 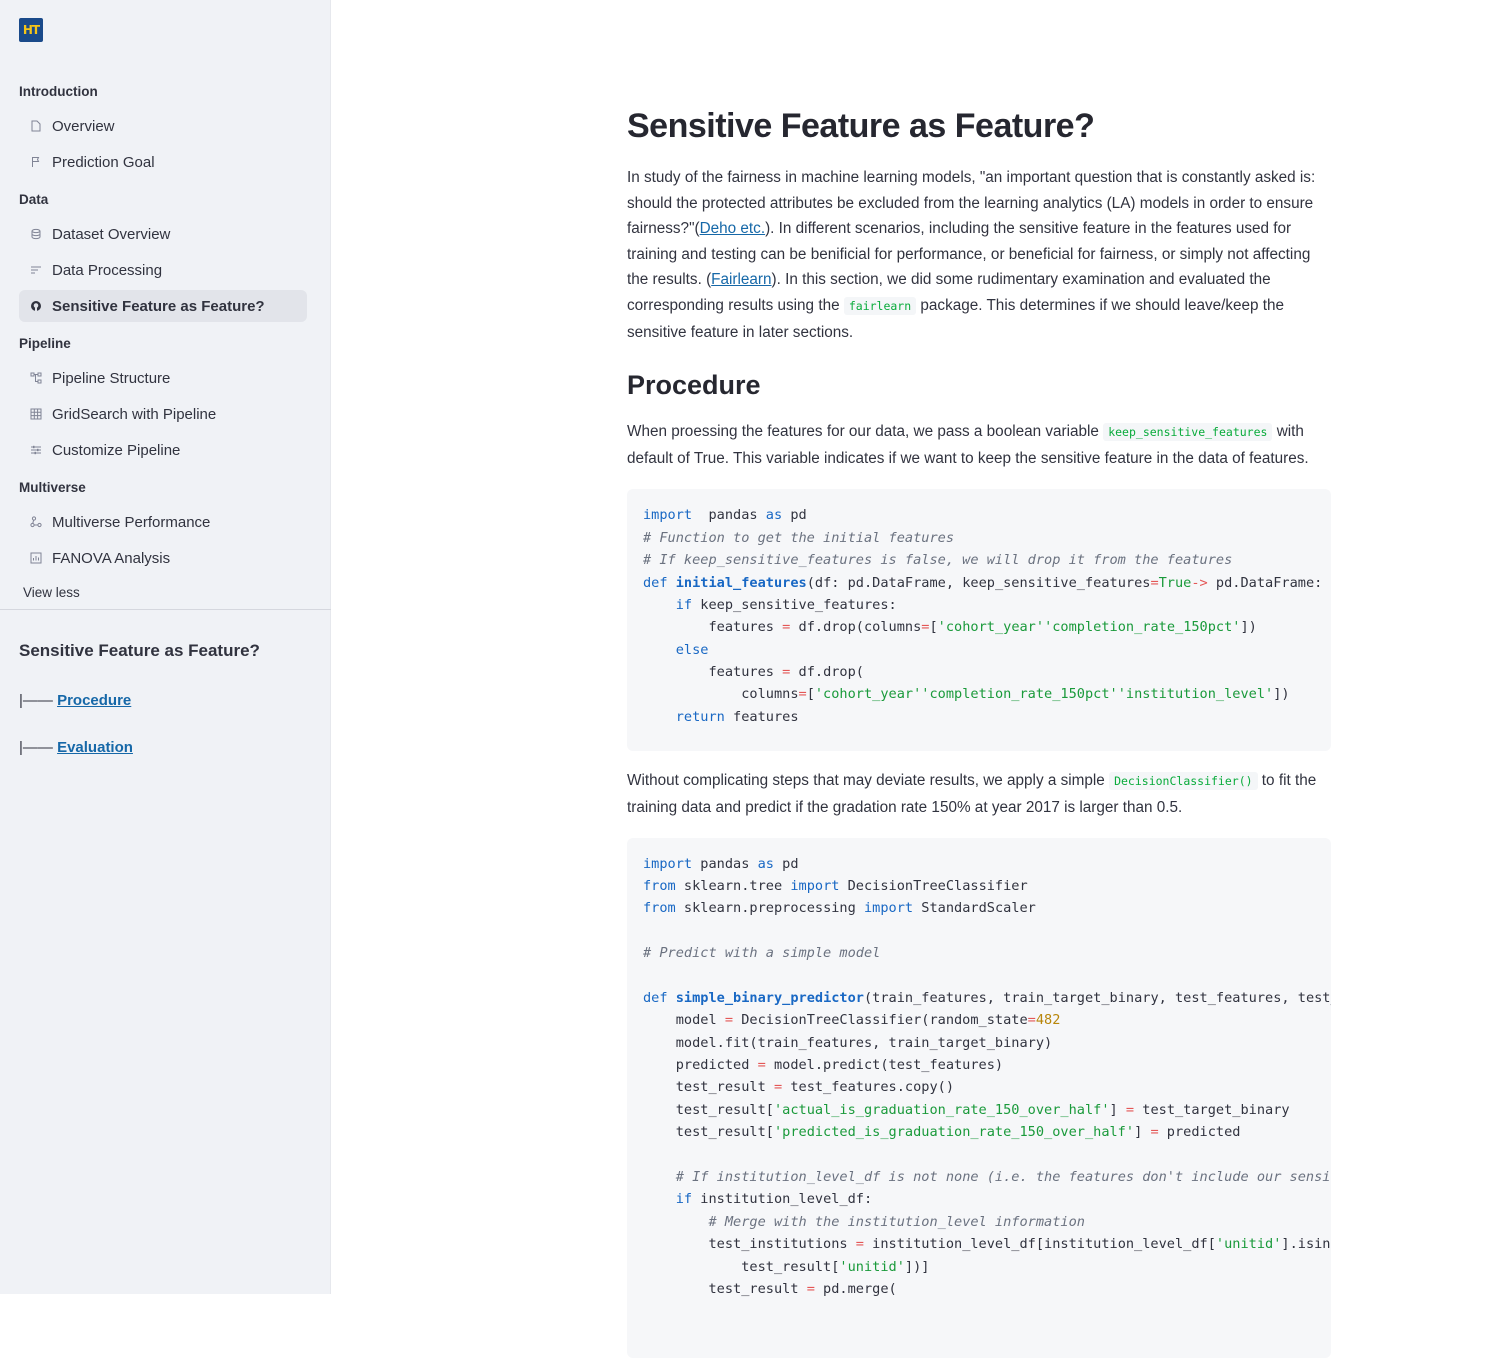 What do you see at coordinates (163, 162) in the screenshot?
I see `sidebar-item-prediction-goal: Prediction Goal` at bounding box center [163, 162].